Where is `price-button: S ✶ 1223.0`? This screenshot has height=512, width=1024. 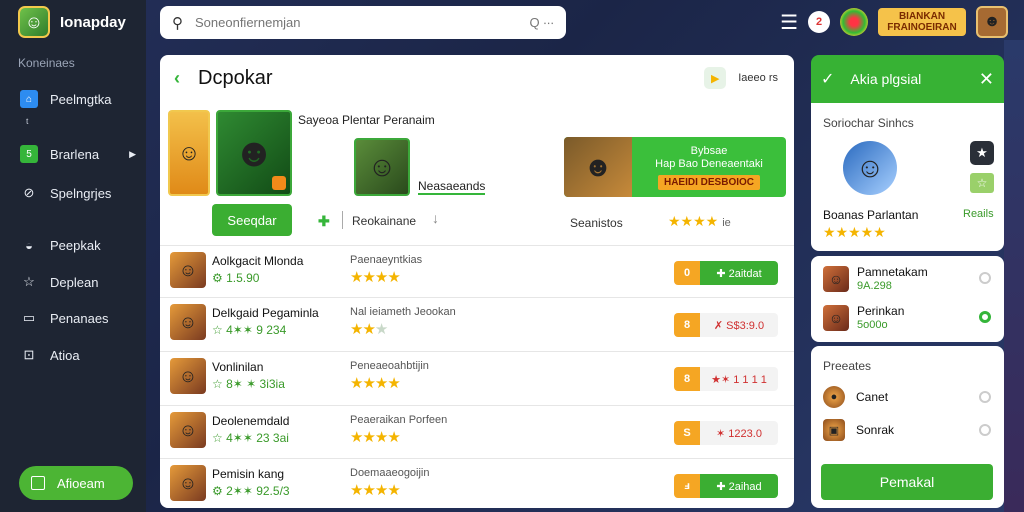 price-button: S ✶ 1223.0 is located at coordinates (726, 433).